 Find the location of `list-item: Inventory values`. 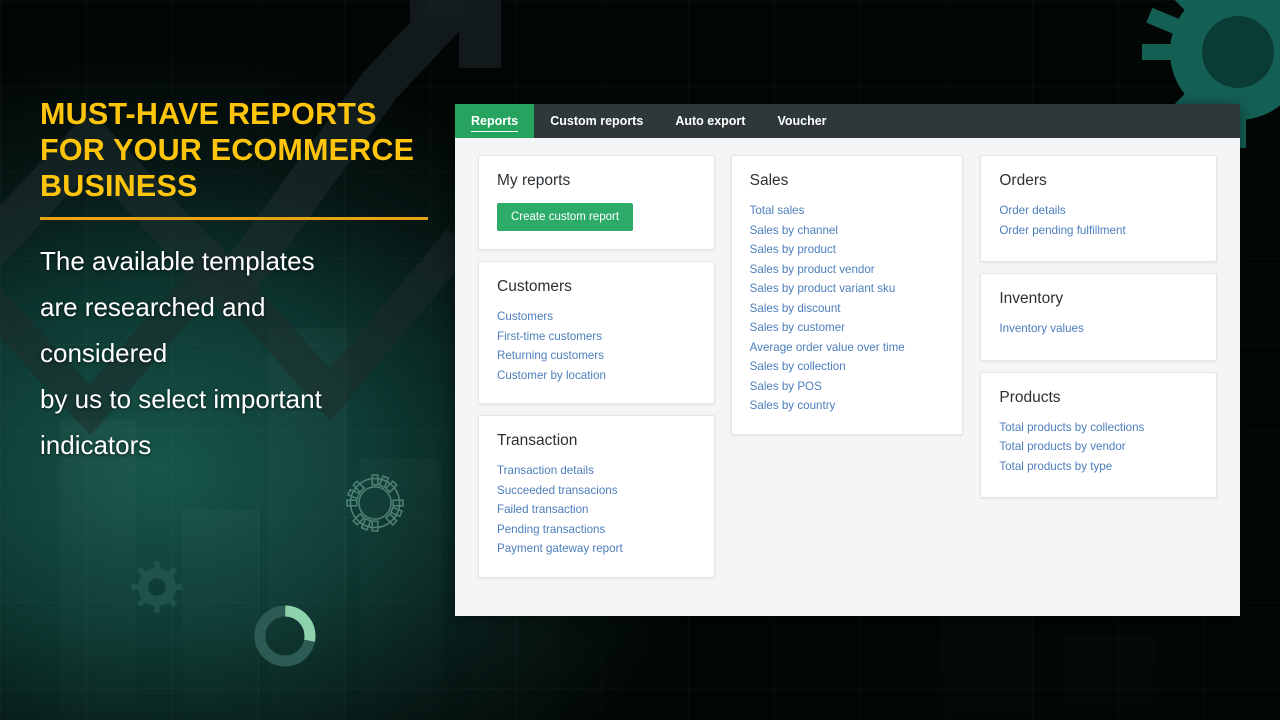

list-item: Inventory values is located at coordinates (1098, 329).